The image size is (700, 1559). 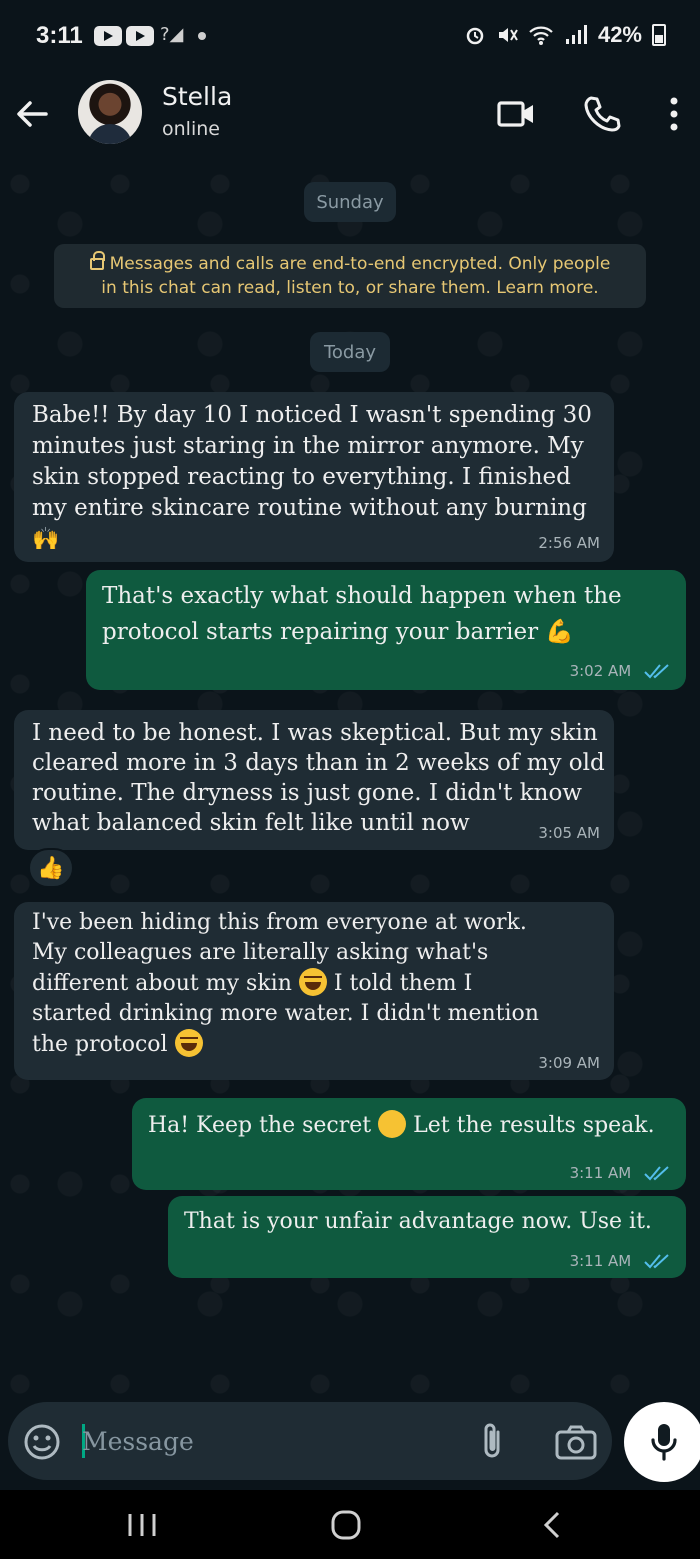 I want to click on cell-signal-icon, so click(x=576, y=34).